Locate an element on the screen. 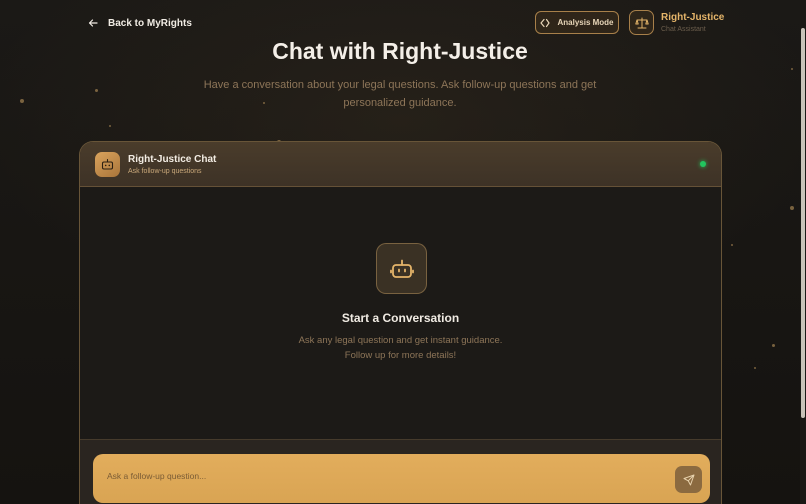 The image size is (806, 504). empty-state-line: Follow up for more details! is located at coordinates (400, 355).